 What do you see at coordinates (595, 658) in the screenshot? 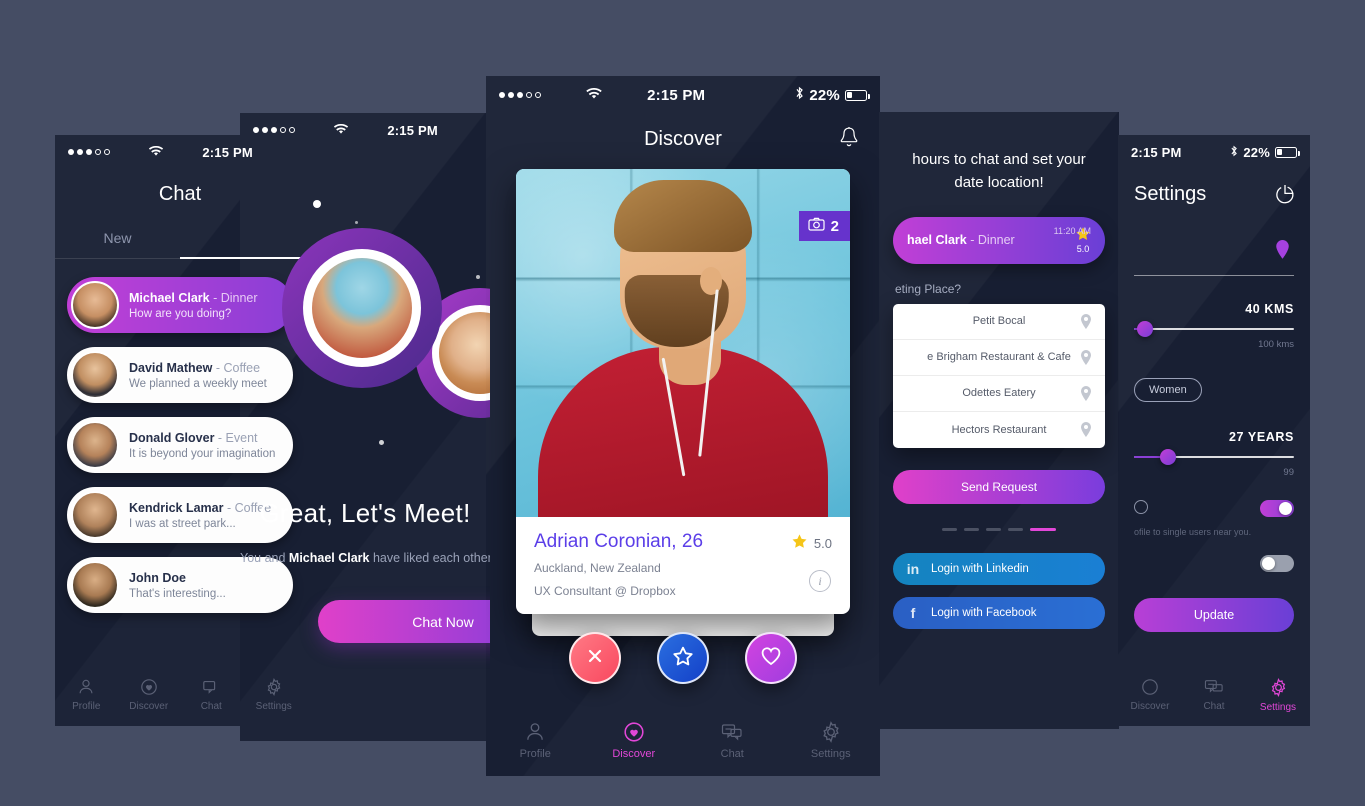
I see `dislike-button` at bounding box center [595, 658].